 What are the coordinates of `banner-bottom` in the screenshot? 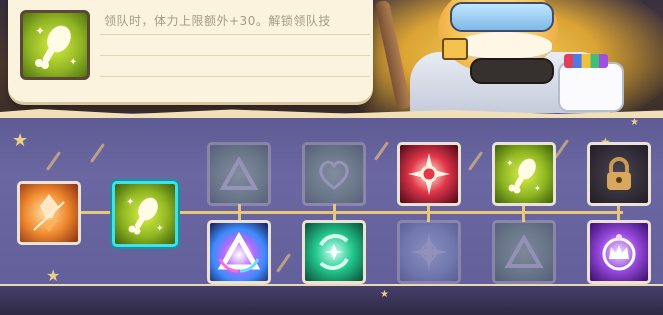 It's located at (331, 300).